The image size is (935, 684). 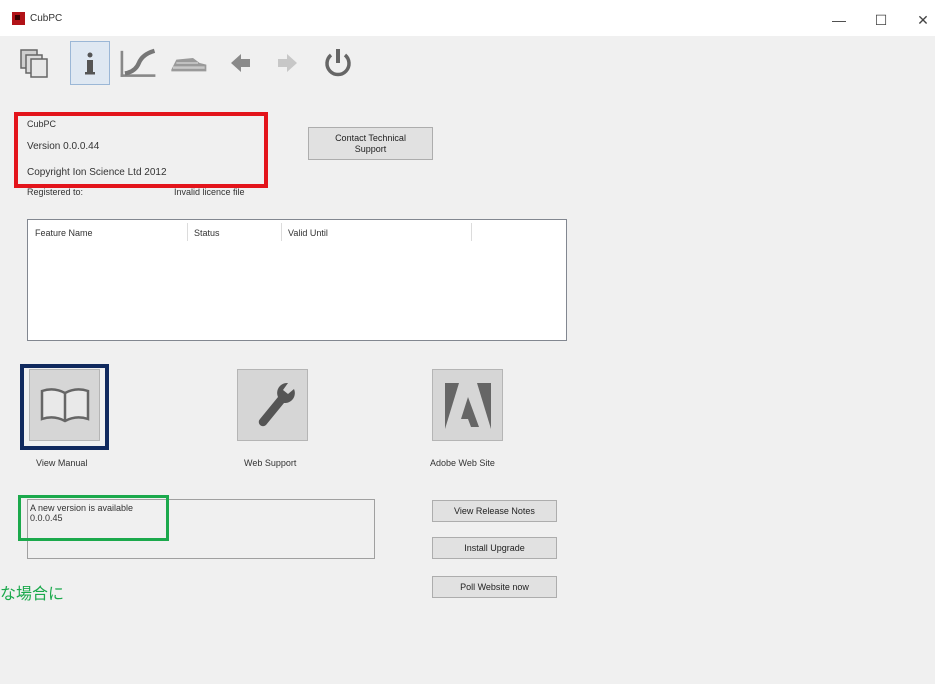 I want to click on registered-to-value: Invalid licence file, so click(x=209, y=192).